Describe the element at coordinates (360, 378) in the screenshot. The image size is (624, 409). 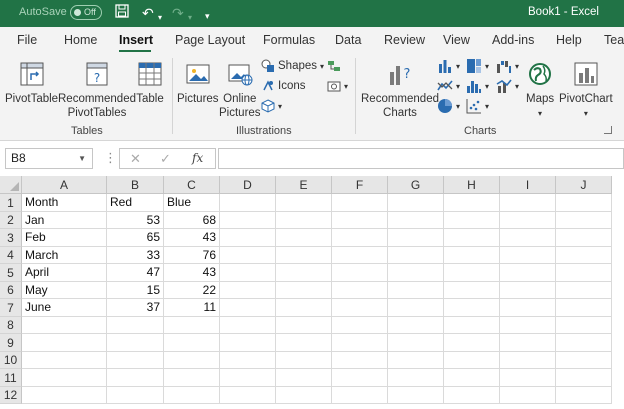
I see `cell-f11` at that location.